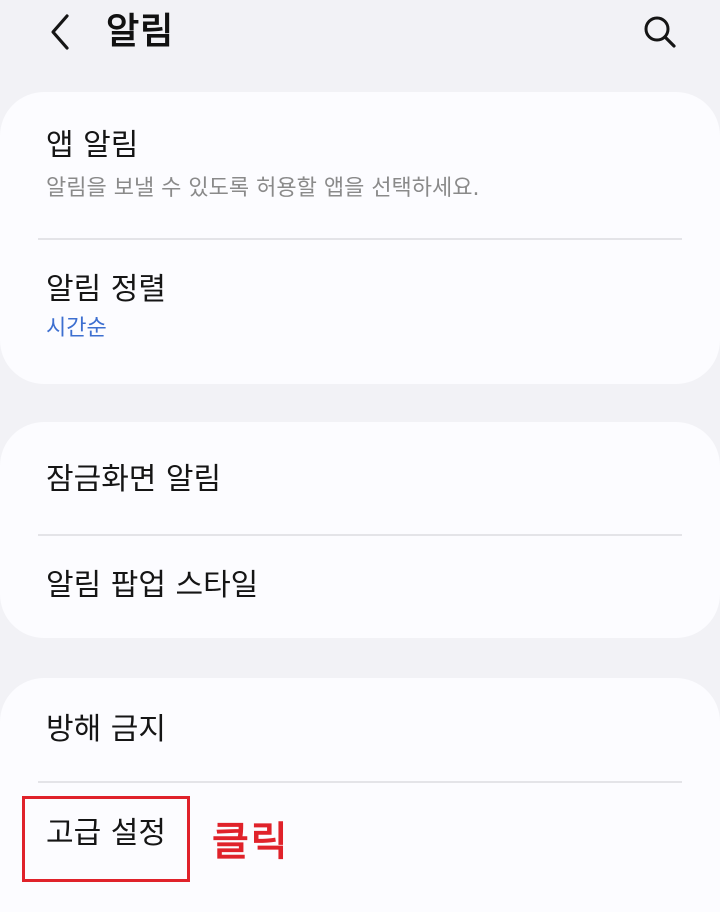 The image size is (720, 912). Describe the element at coordinates (360, 490) in the screenshot. I see `lock-screen-notifications-item: 잠금화면 알림` at that location.